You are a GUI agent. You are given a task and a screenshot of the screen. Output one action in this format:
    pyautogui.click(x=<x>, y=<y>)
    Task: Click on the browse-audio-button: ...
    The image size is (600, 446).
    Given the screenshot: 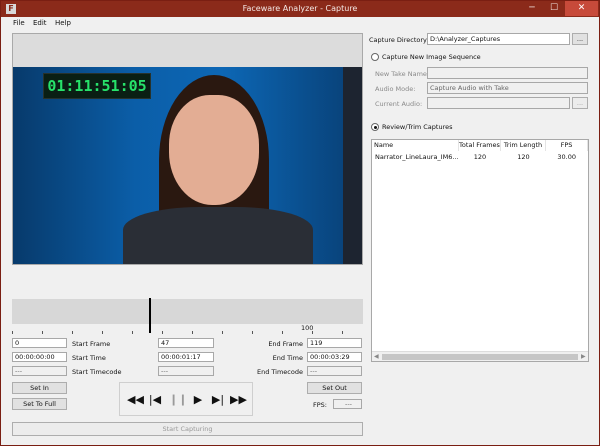 What is the action you would take?
    pyautogui.click(x=580, y=103)
    